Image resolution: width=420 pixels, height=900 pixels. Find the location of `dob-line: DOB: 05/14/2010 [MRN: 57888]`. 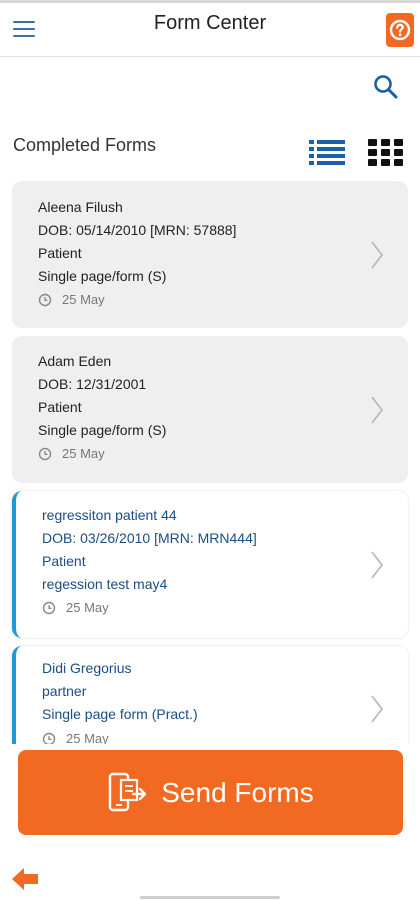

dob-line: DOB: 05/14/2010 [MRN: 57888] is located at coordinates (137, 230).